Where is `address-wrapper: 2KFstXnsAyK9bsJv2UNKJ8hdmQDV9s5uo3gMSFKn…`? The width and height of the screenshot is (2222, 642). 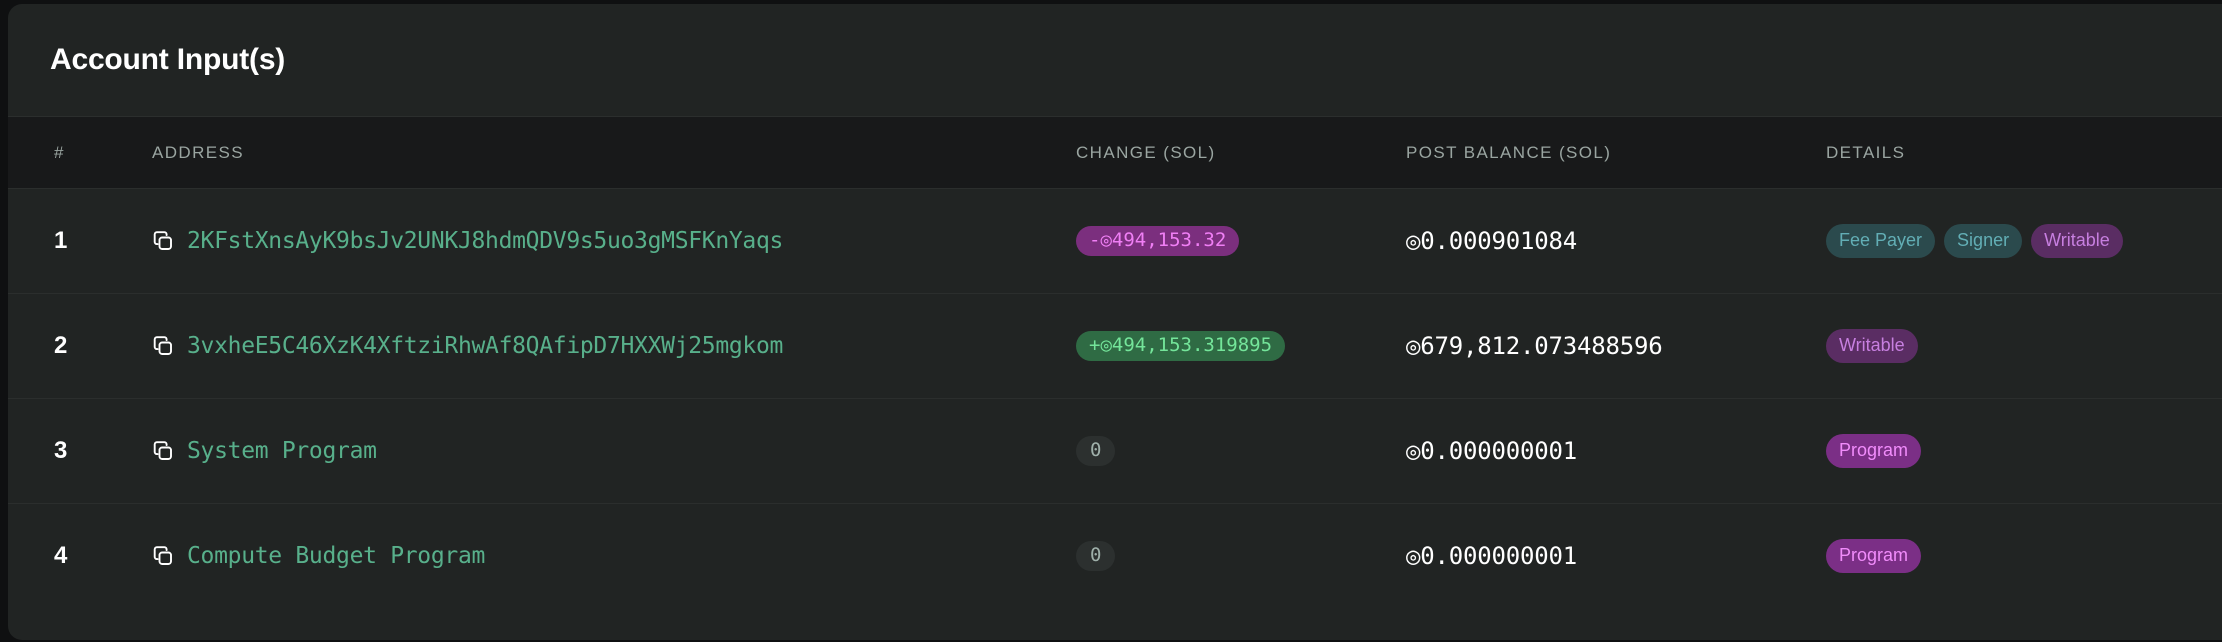 address-wrapper: 2KFstXnsAyK9bsJv2UNKJ8hdmQDV9s5uo3gMSFKn… is located at coordinates (614, 241).